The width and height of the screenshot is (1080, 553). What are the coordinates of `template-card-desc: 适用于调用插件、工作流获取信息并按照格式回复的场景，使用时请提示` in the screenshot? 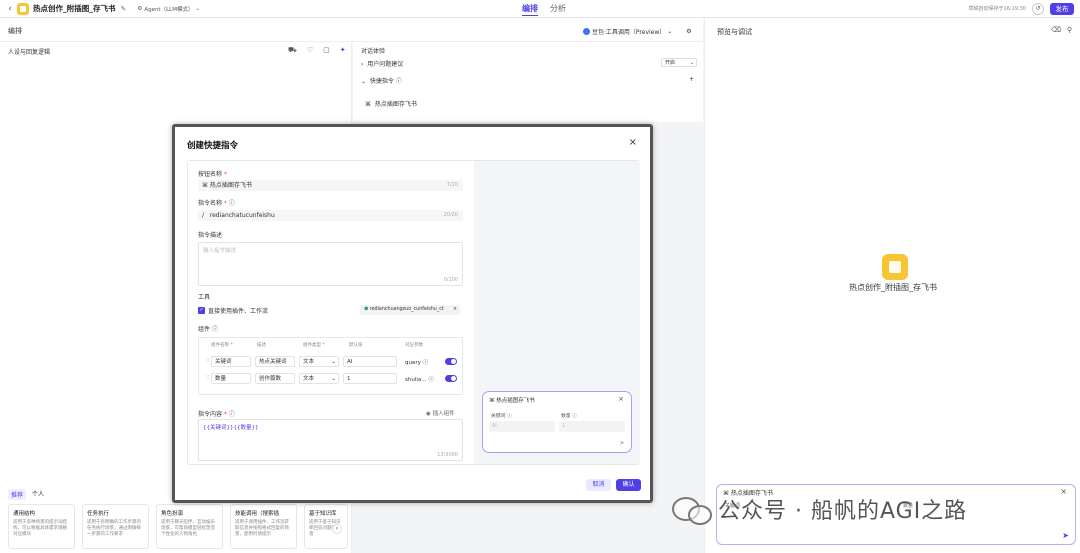 It's located at (262, 528).